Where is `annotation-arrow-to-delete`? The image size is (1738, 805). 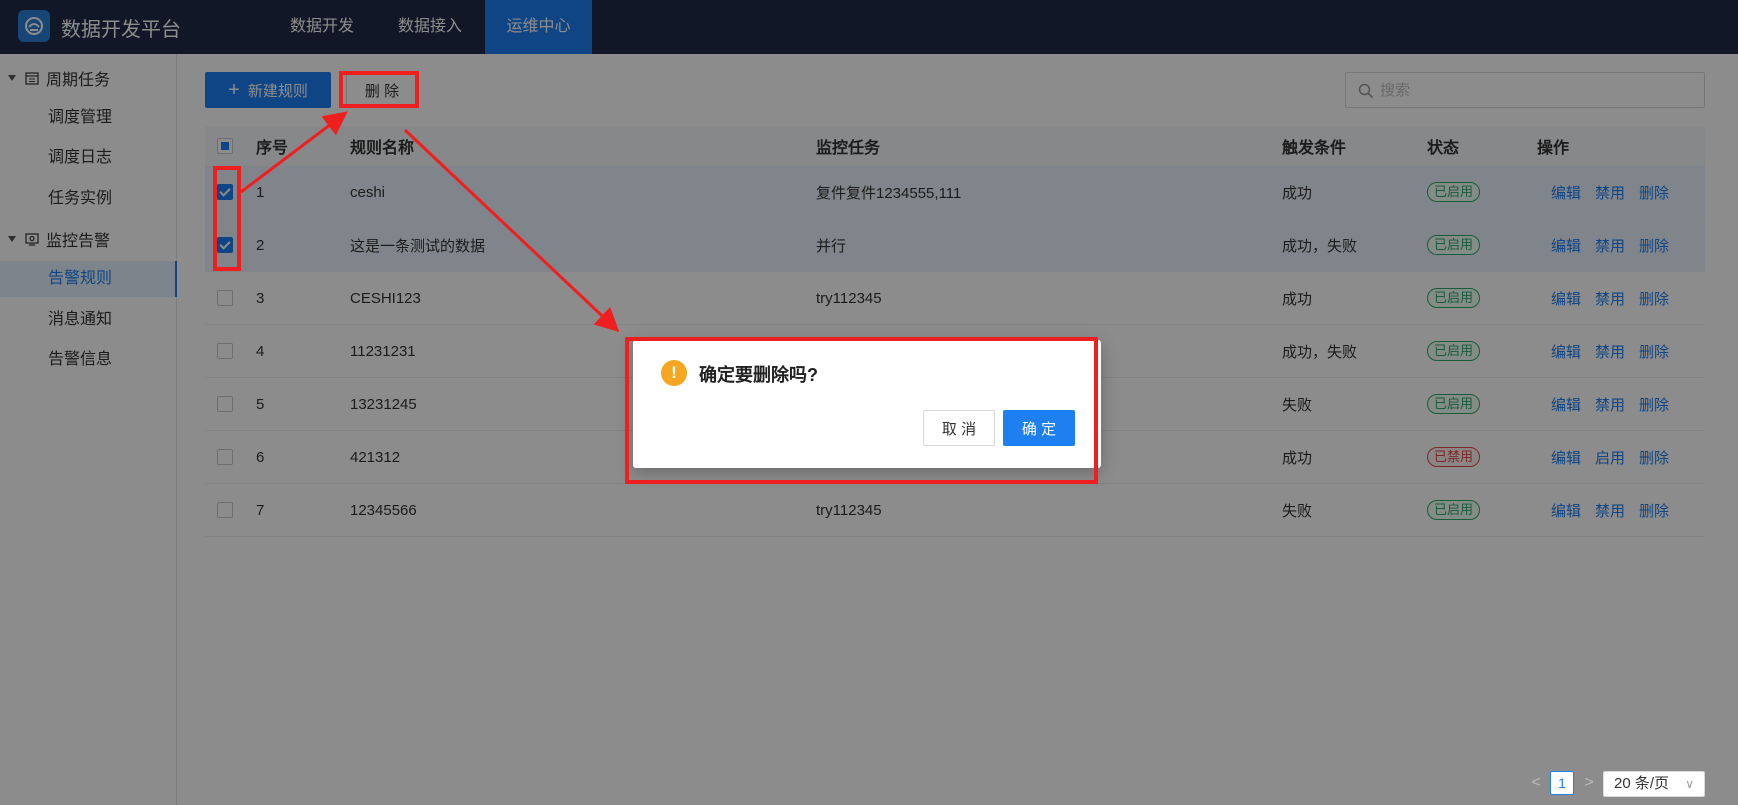 annotation-arrow-to-delete is located at coordinates (294, 152).